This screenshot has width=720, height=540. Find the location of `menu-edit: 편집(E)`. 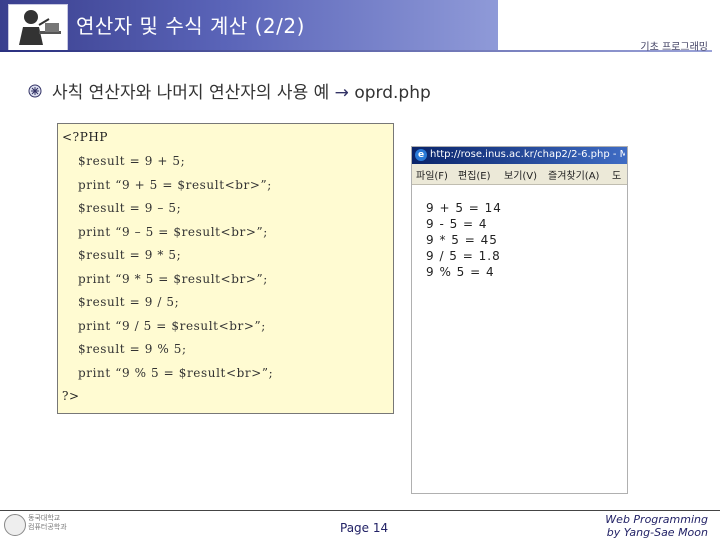

menu-edit: 편집(E) is located at coordinates (474, 174).